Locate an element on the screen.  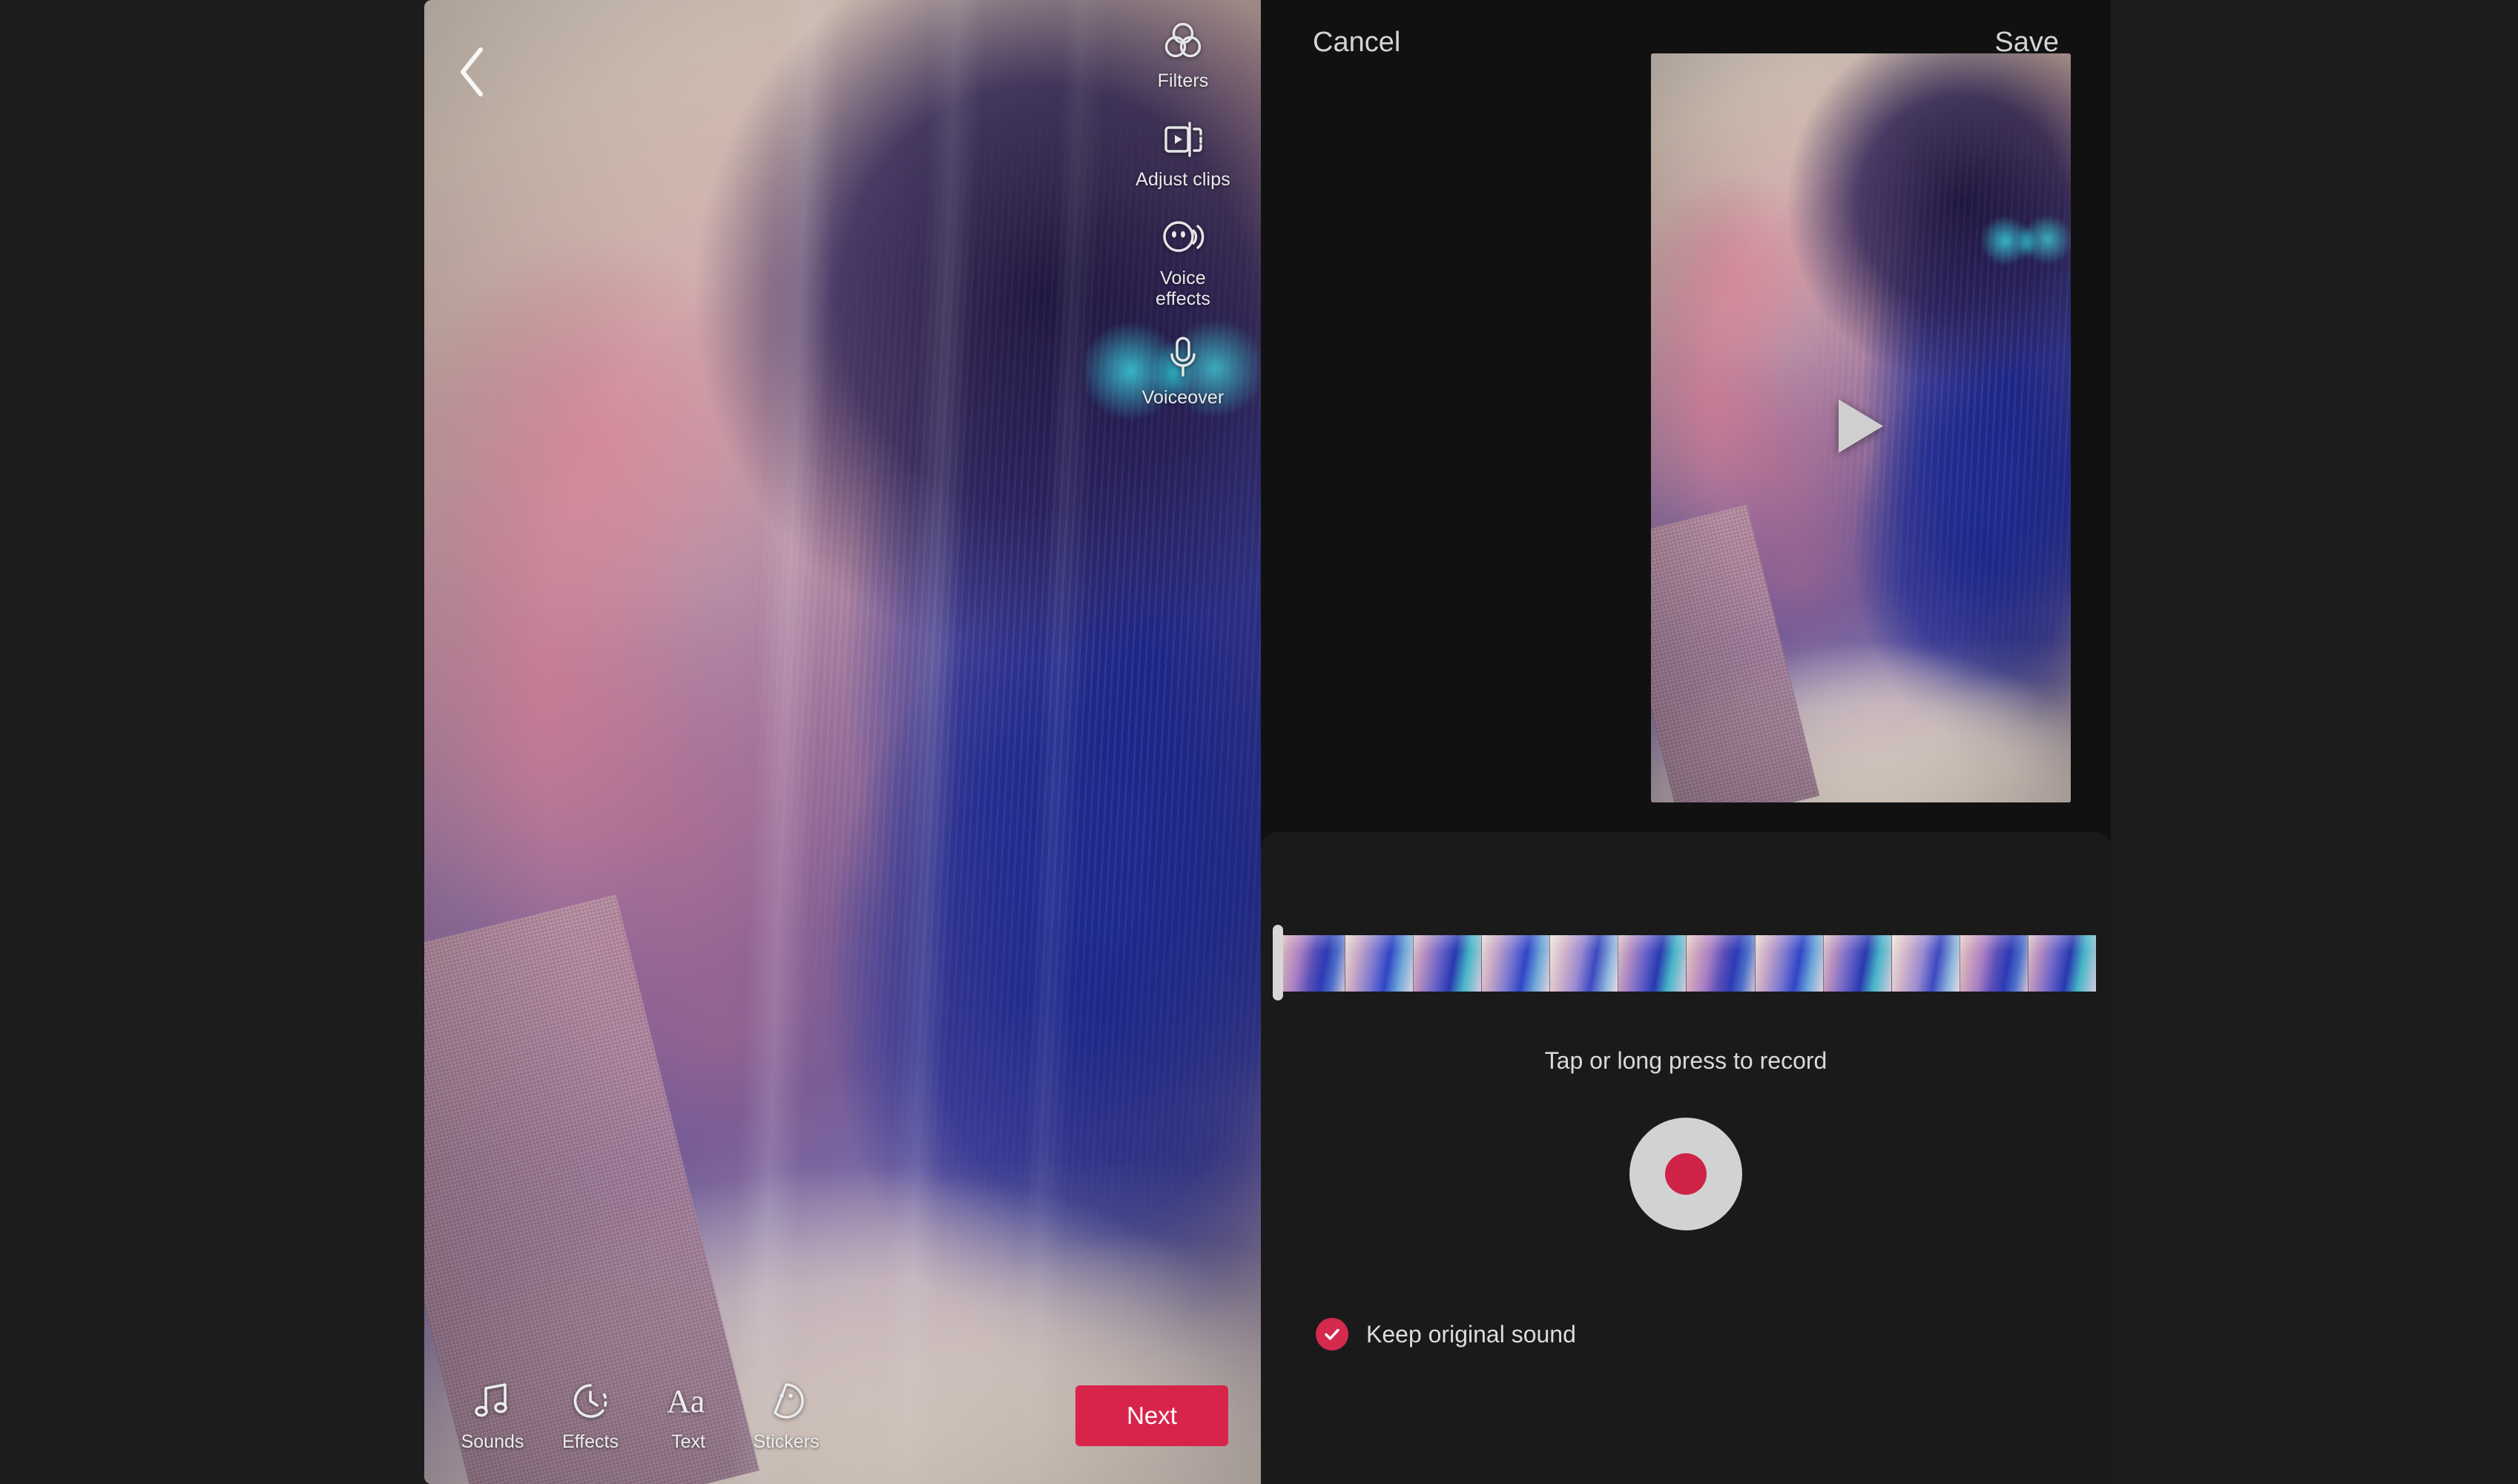
check-icon is located at coordinates (1332, 1334).